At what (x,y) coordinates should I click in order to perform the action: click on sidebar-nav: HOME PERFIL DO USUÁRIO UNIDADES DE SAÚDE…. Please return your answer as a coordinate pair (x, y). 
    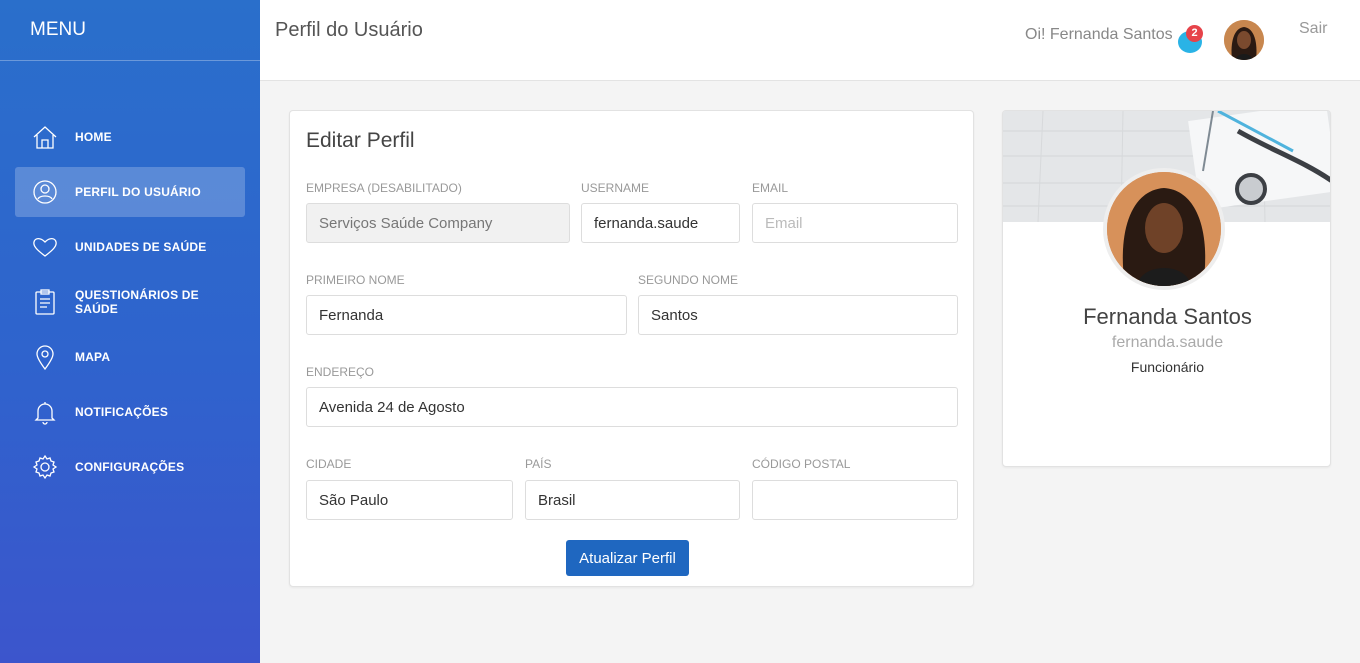
    Looking at the image, I should click on (130, 304).